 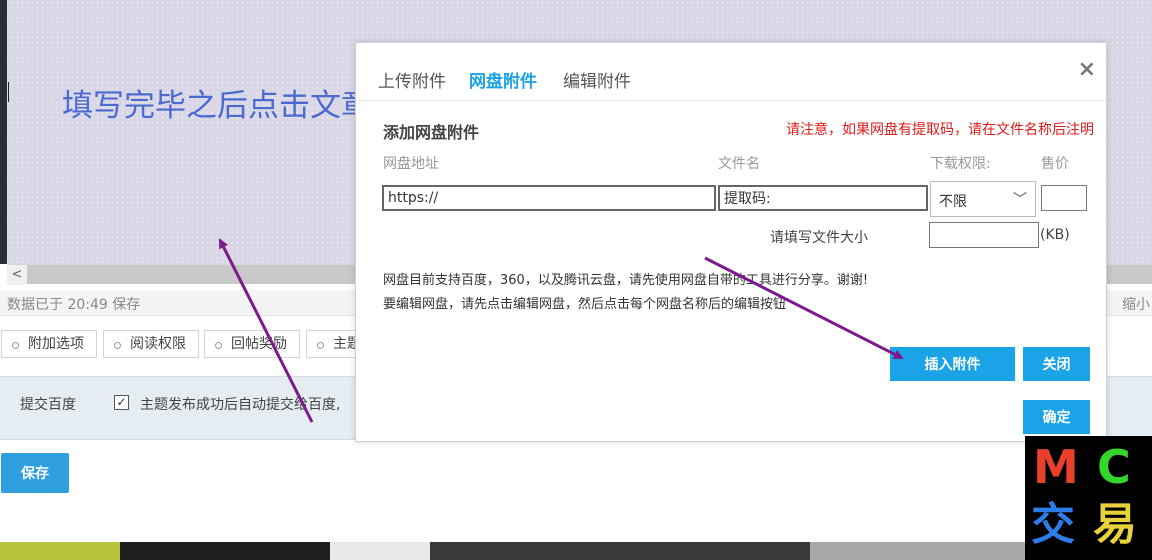 I want to click on filename-input, so click(x=823, y=198).